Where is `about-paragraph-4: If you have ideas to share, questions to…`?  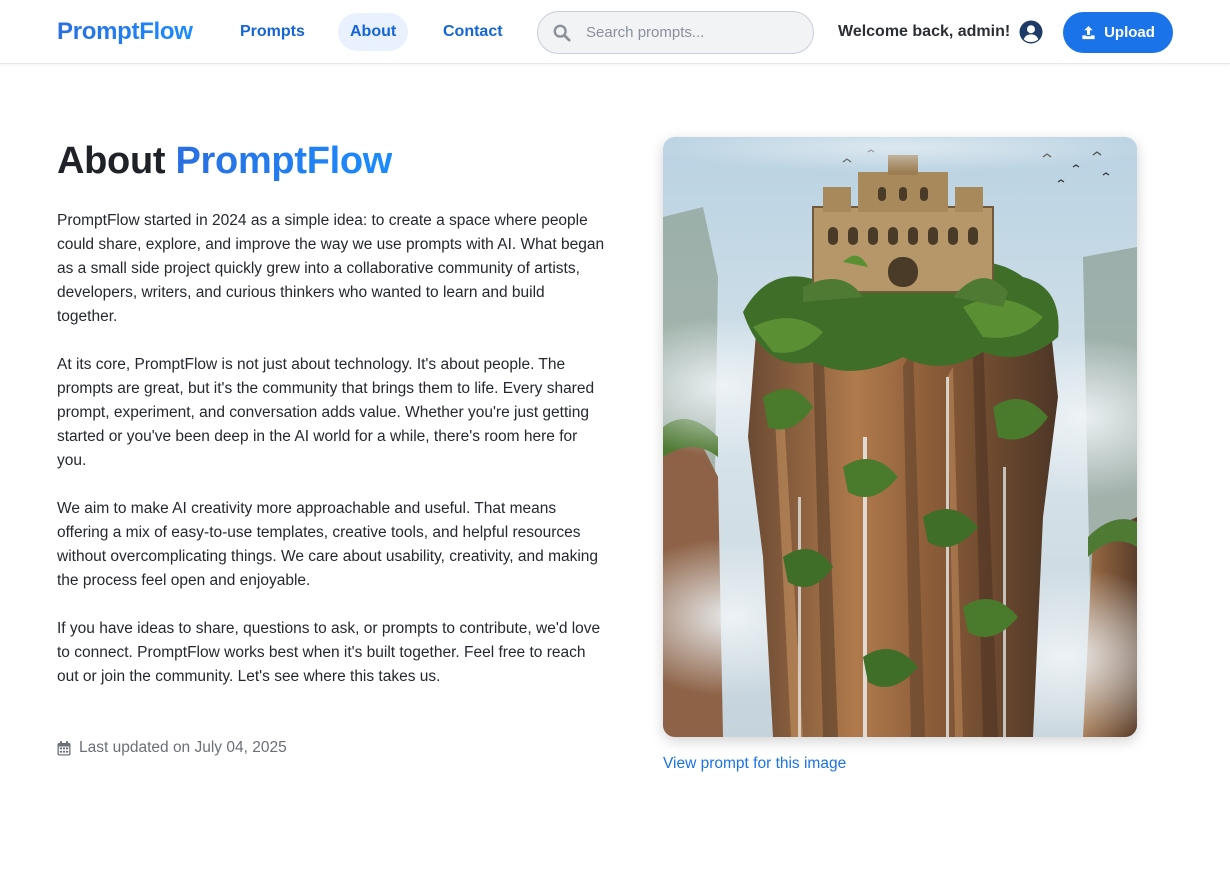
about-paragraph-4: If you have ideas to share, questions to… is located at coordinates (329, 652).